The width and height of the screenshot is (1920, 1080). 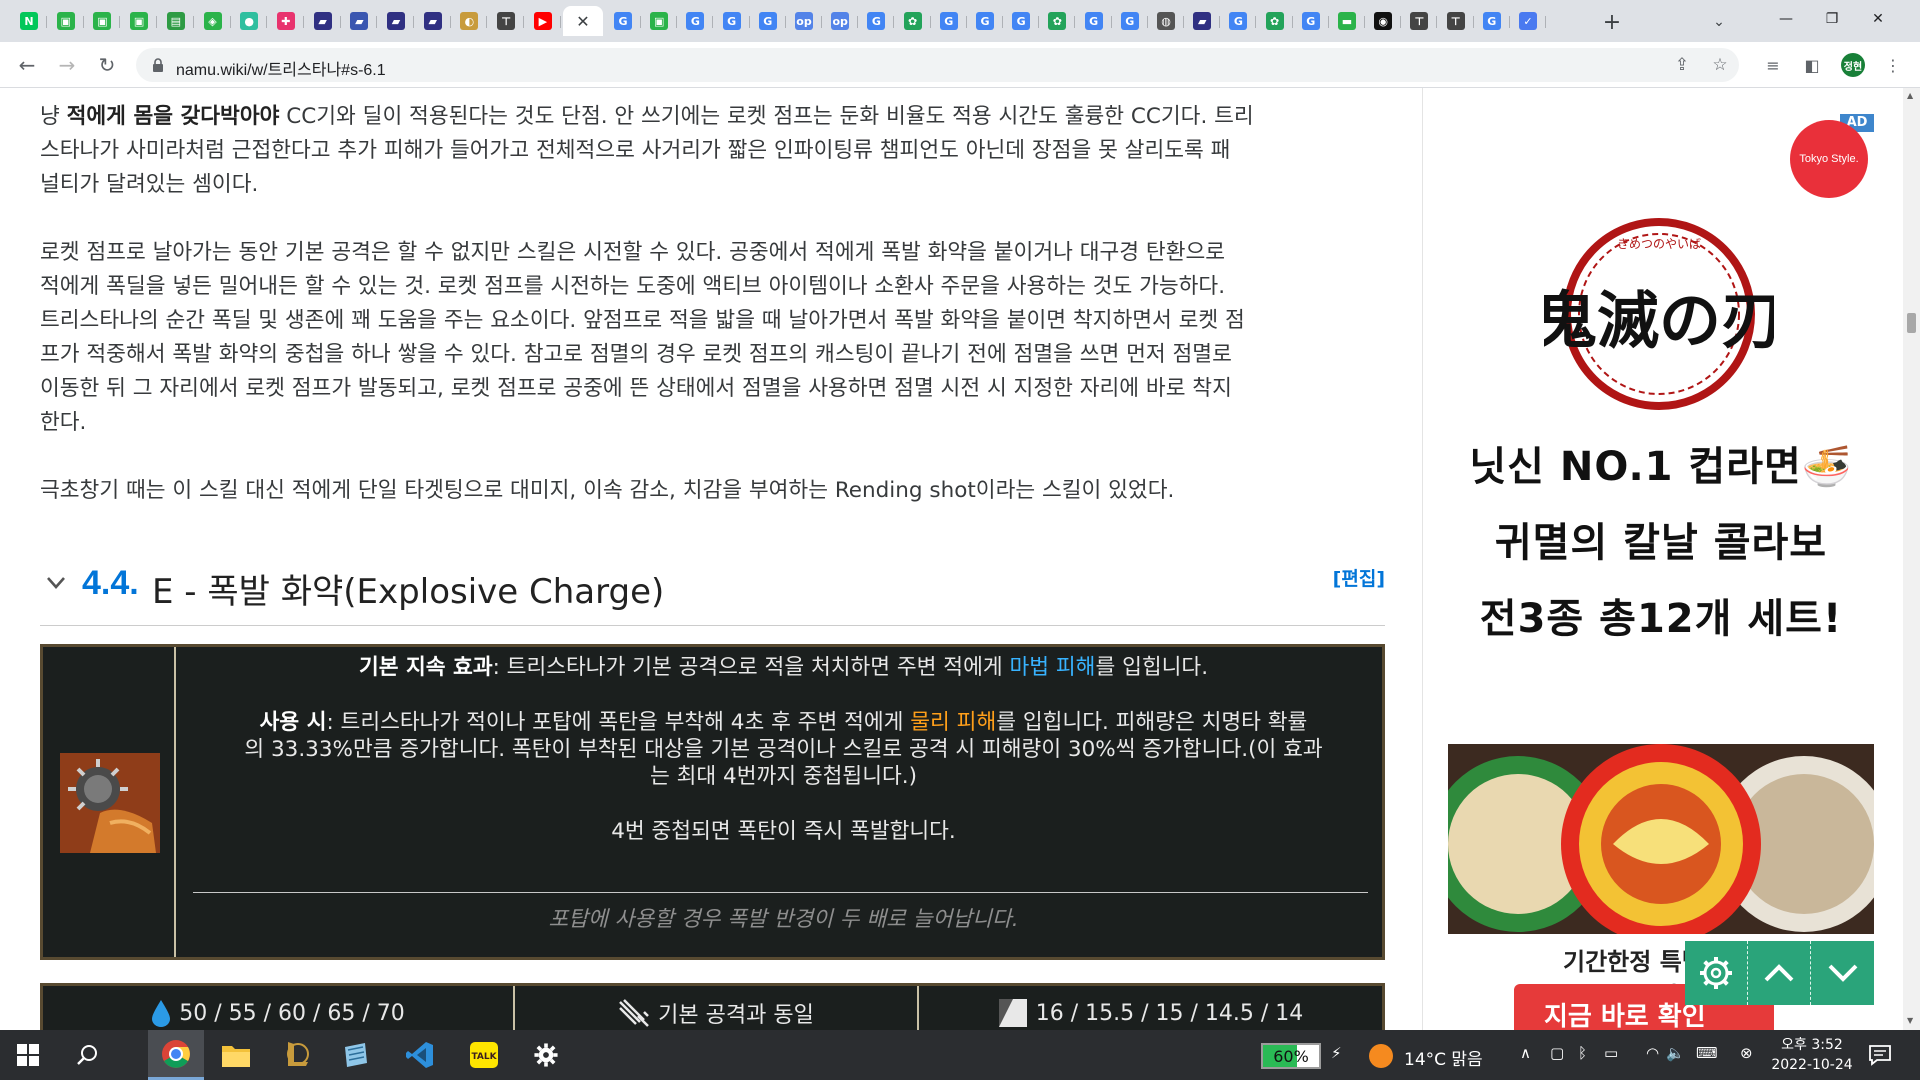 I want to click on vscode-taskbar-app, so click(x=420, y=1055).